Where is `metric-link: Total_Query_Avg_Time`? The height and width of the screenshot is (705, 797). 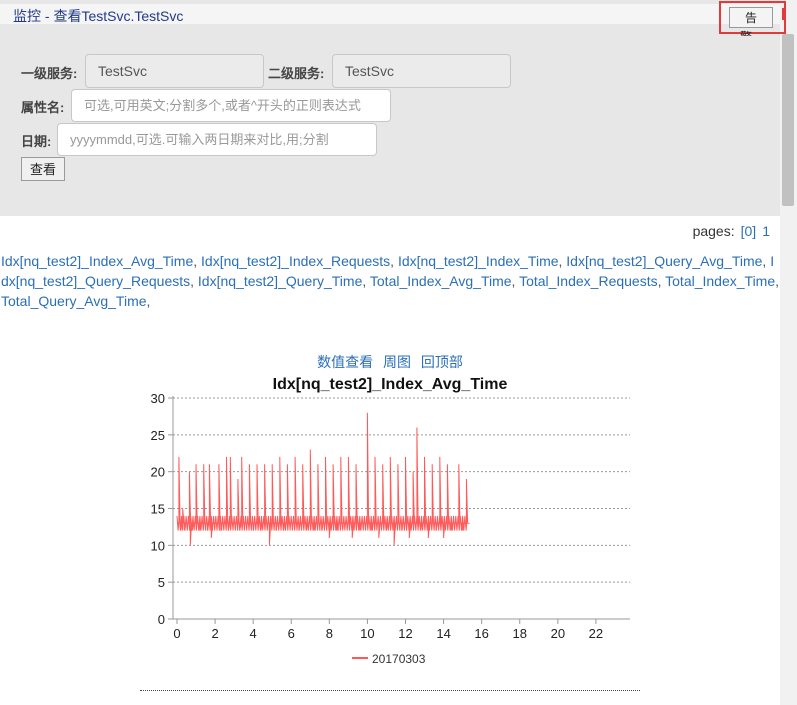 metric-link: Total_Query_Avg_Time is located at coordinates (74, 301).